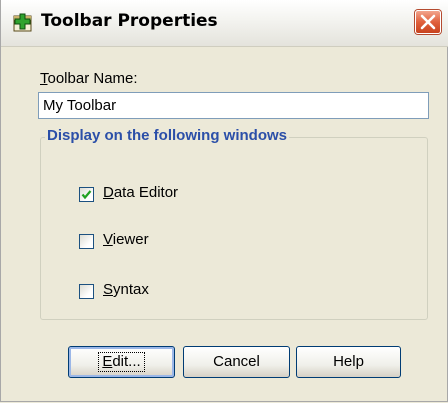 The width and height of the screenshot is (448, 403). Describe the element at coordinates (107, 361) in the screenshot. I see `edit-mnemonic: E` at that location.